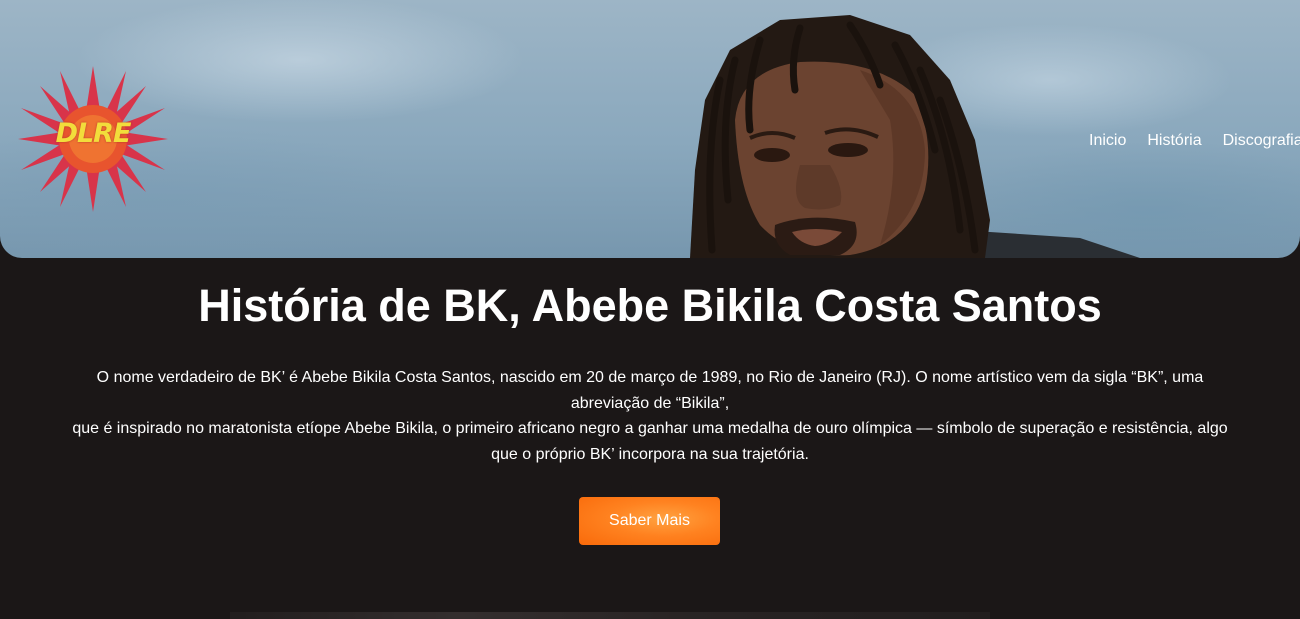 The width and height of the screenshot is (1300, 619). I want to click on nav-item-historia: História, so click(1174, 141).